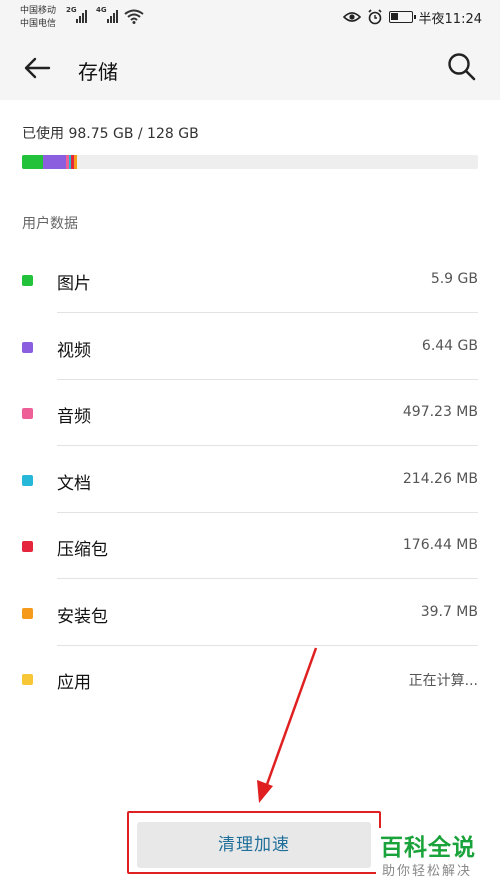 This screenshot has width=500, height=889. I want to click on item-size: 5.9 GB, so click(454, 279).